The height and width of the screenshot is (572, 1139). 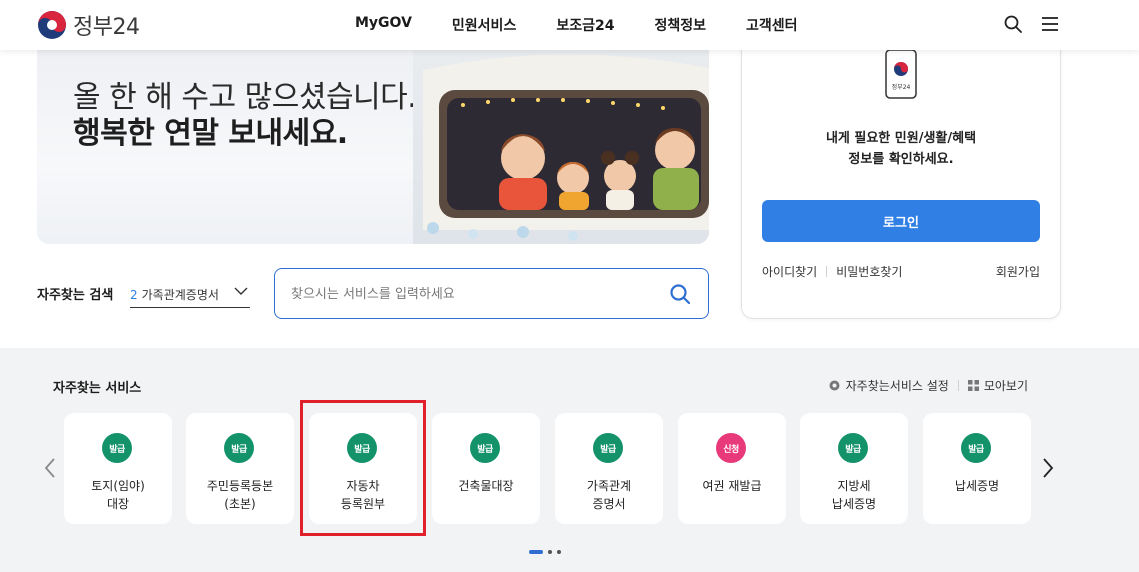 What do you see at coordinates (732, 486) in the screenshot?
I see `service-label: 여권 재발급` at bounding box center [732, 486].